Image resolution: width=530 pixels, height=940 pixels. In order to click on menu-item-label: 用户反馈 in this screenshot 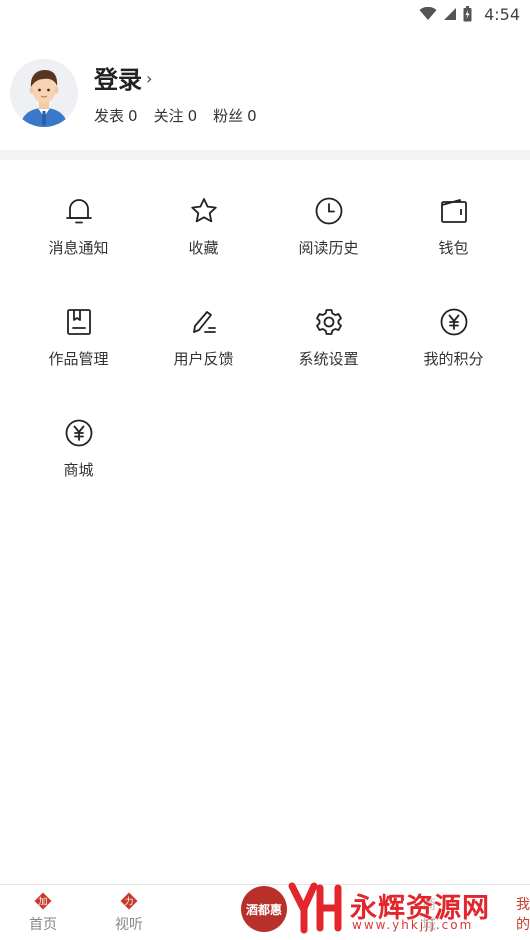, I will do `click(203, 359)`.